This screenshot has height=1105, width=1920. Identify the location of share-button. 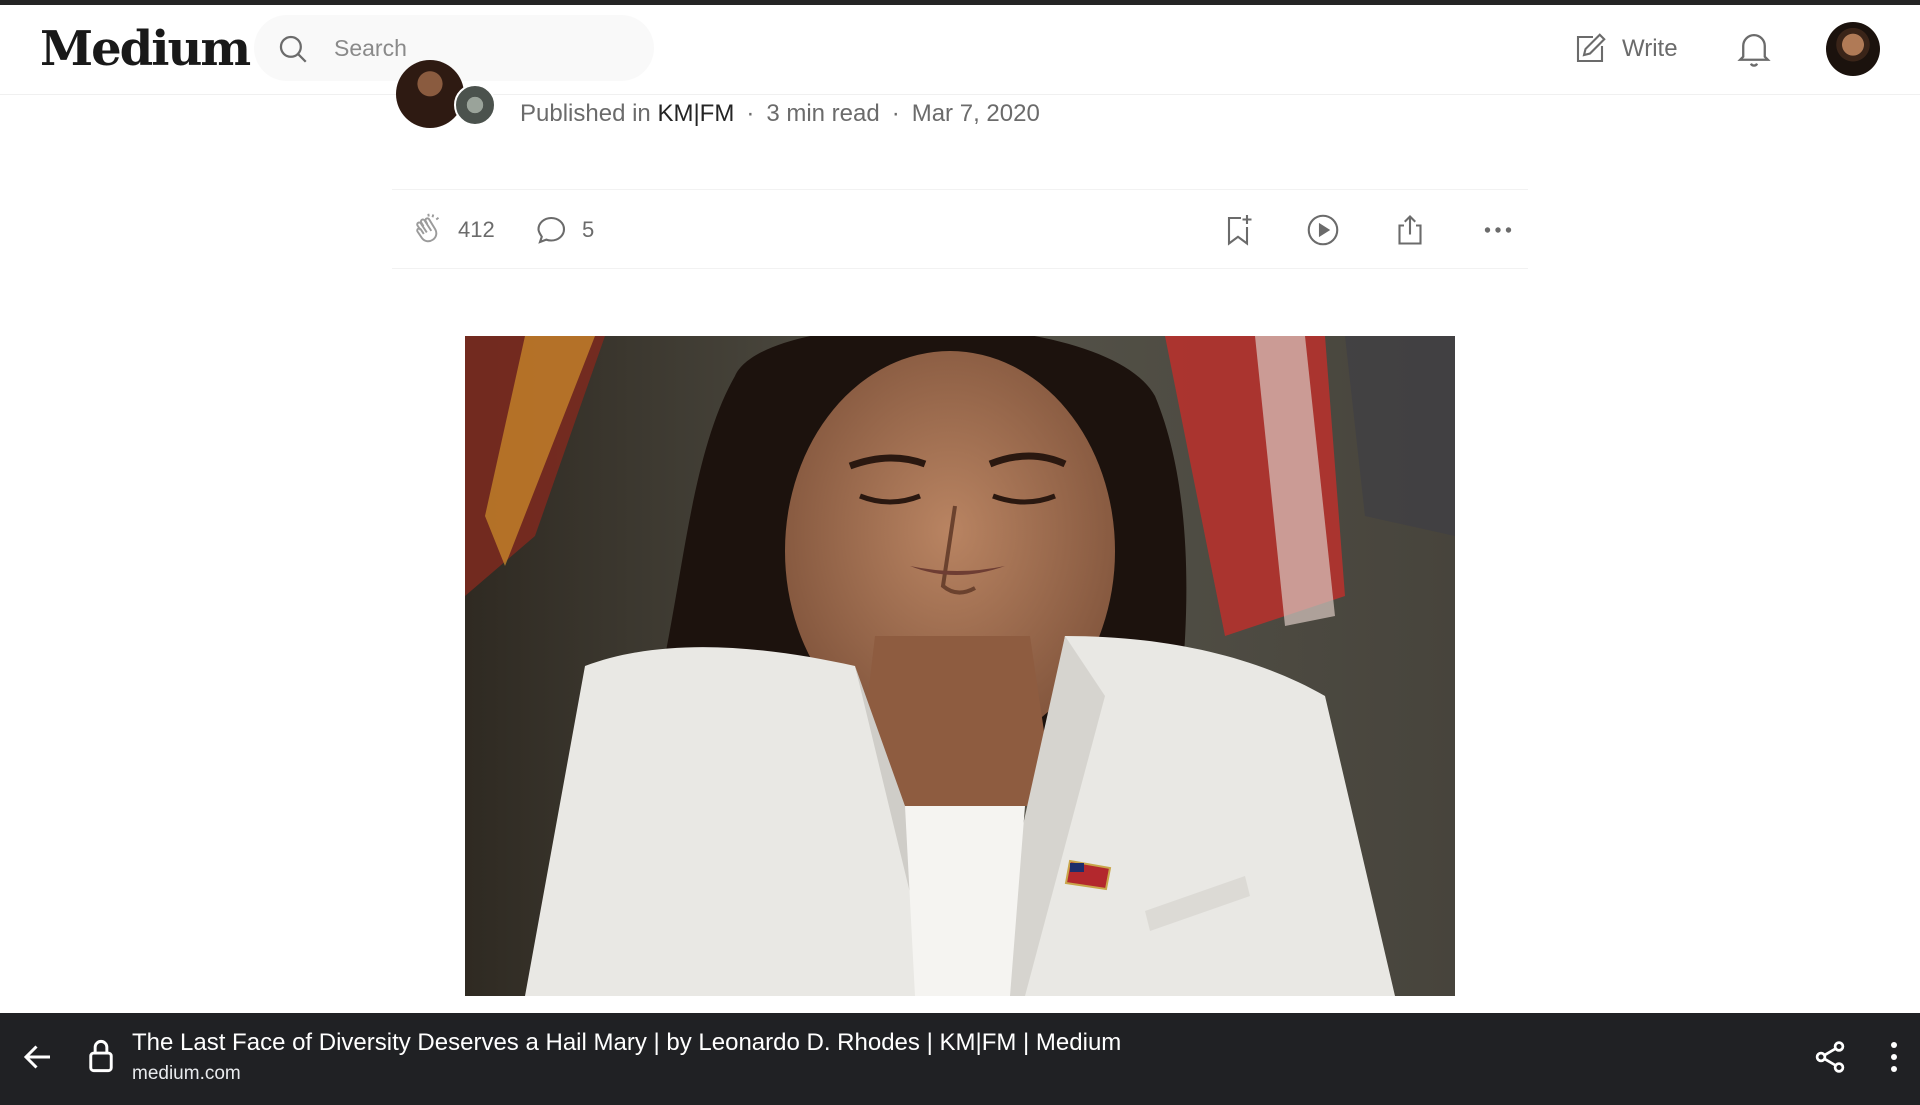
(1410, 230).